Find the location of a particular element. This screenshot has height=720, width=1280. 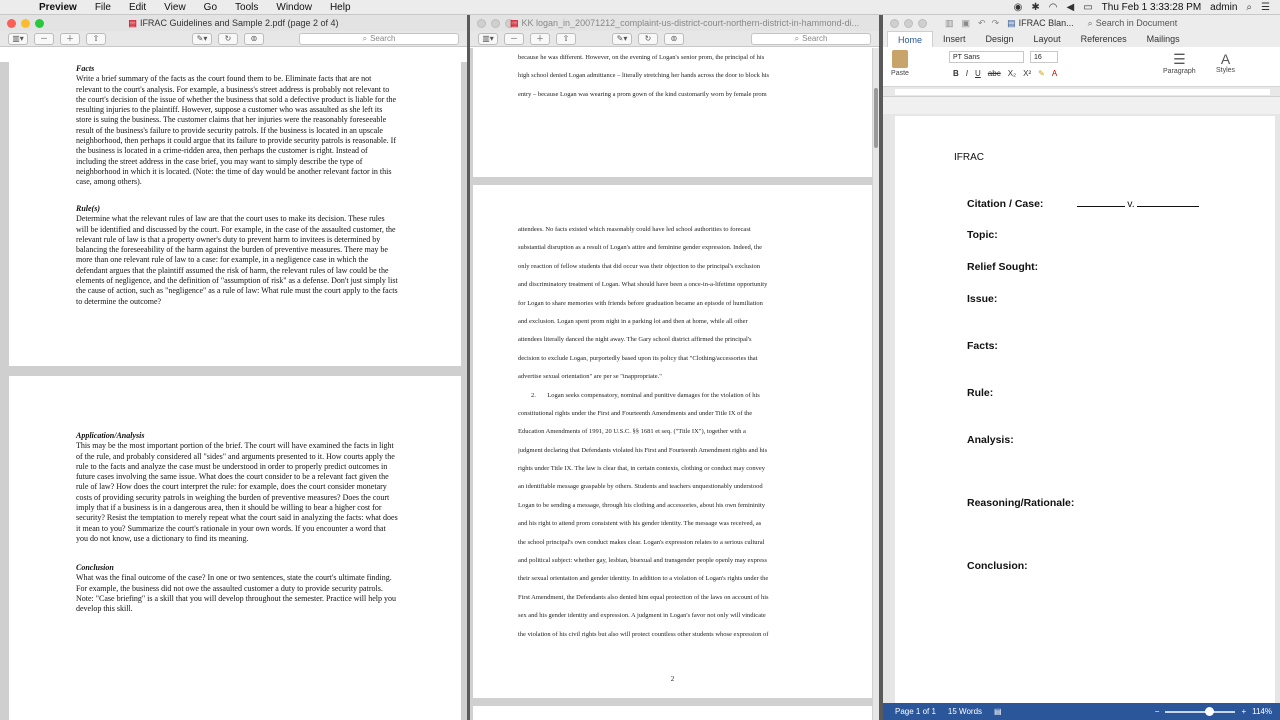

ruler is located at coordinates (1081, 92).